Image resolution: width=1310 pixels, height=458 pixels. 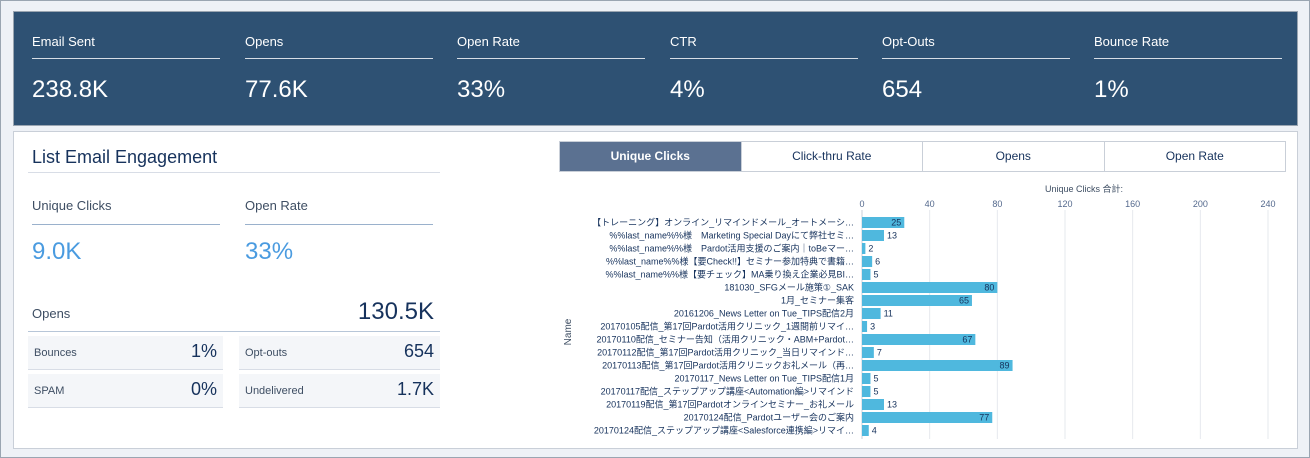 What do you see at coordinates (997, 204) in the screenshot?
I see `x-tick-label: 80` at bounding box center [997, 204].